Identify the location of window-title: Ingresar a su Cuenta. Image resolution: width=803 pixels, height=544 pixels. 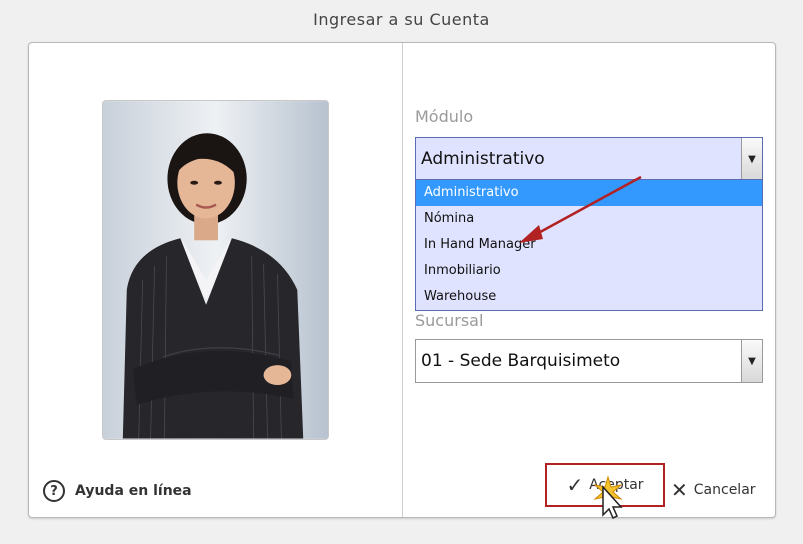
(401, 19).